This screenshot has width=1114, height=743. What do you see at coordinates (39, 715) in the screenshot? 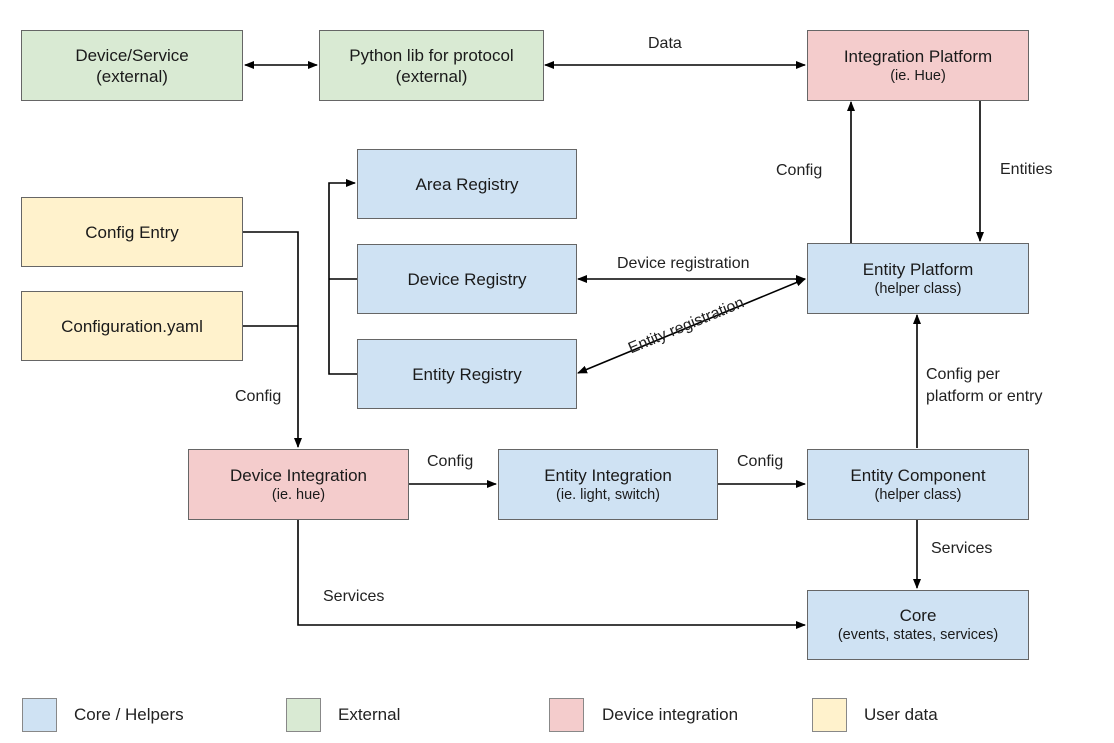
I see `legend-swatch-core-helpers` at bounding box center [39, 715].